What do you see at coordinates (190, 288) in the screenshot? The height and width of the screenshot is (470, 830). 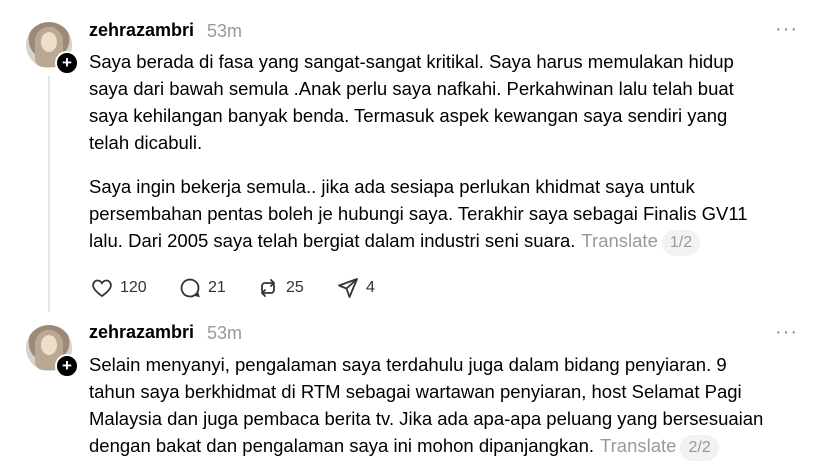 I see `comment-icon` at bounding box center [190, 288].